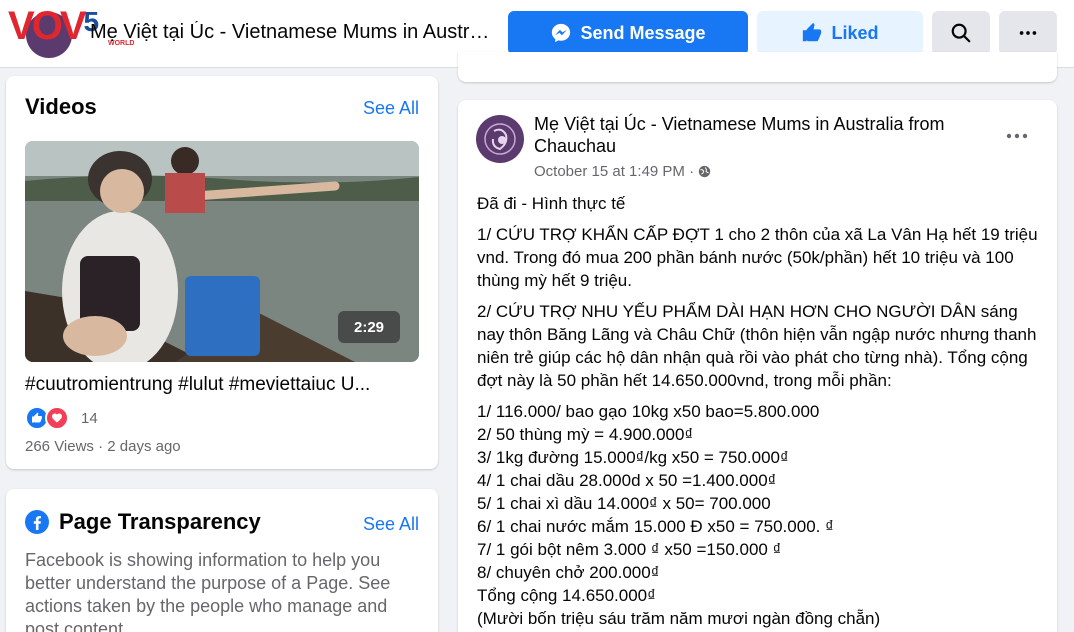  Describe the element at coordinates (53, 26) in the screenshot. I see `vov-logo: VOV5` at that location.